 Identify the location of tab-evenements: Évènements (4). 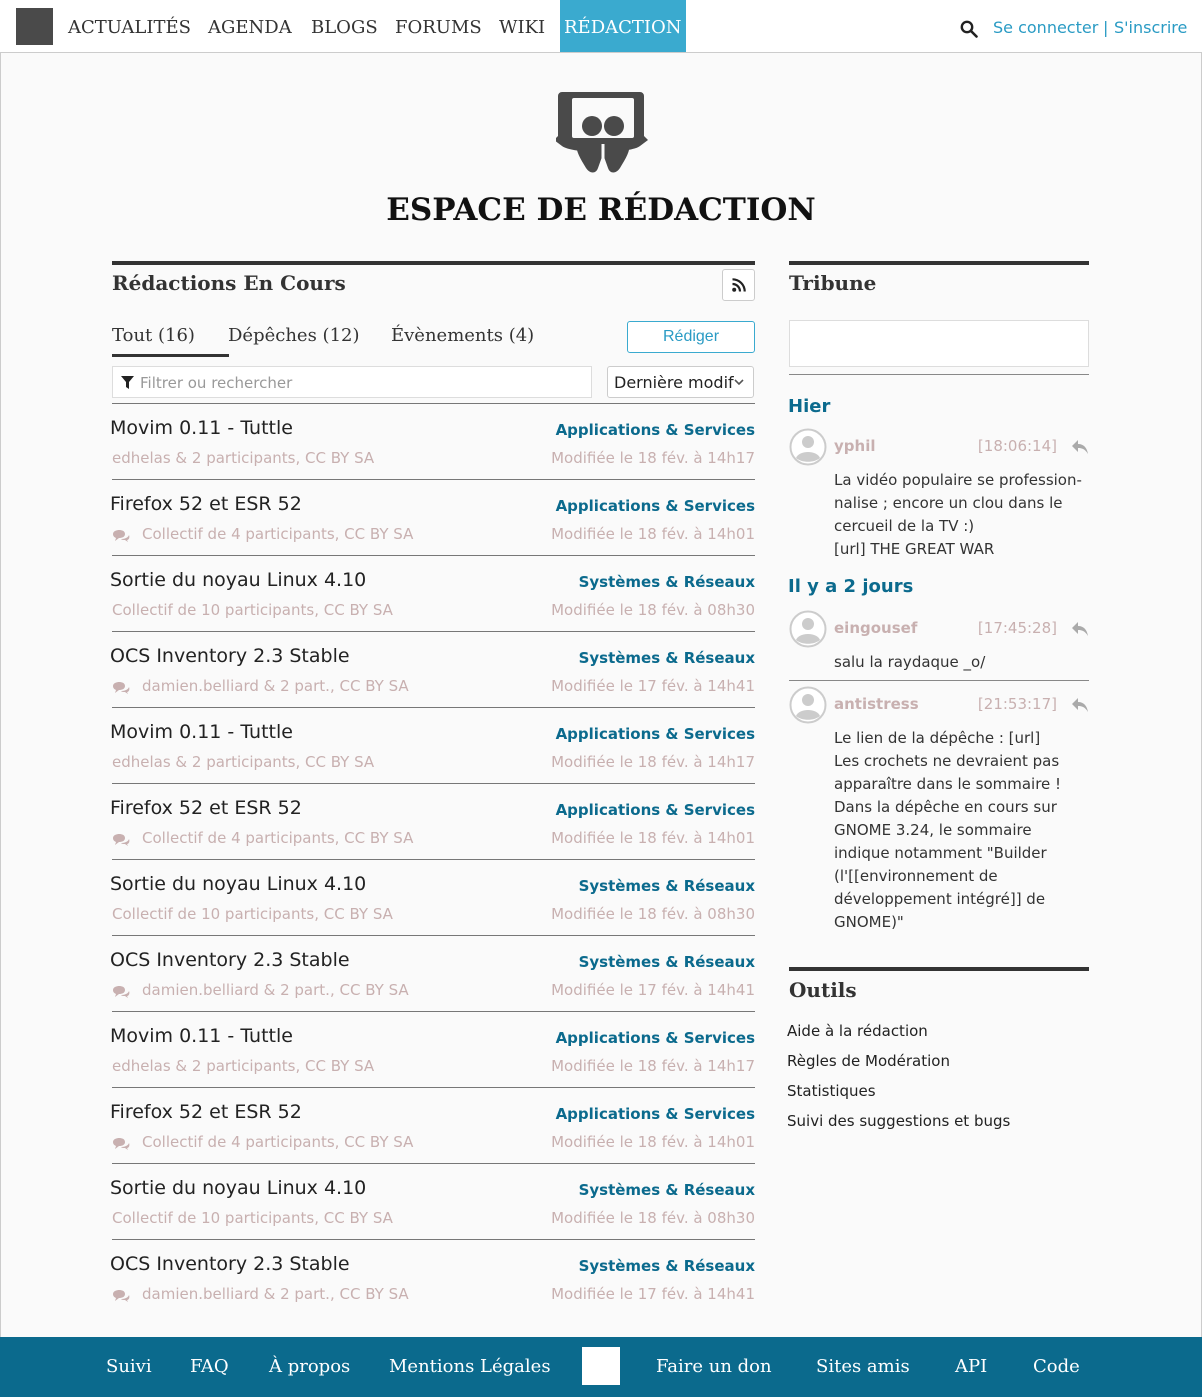
(462, 335).